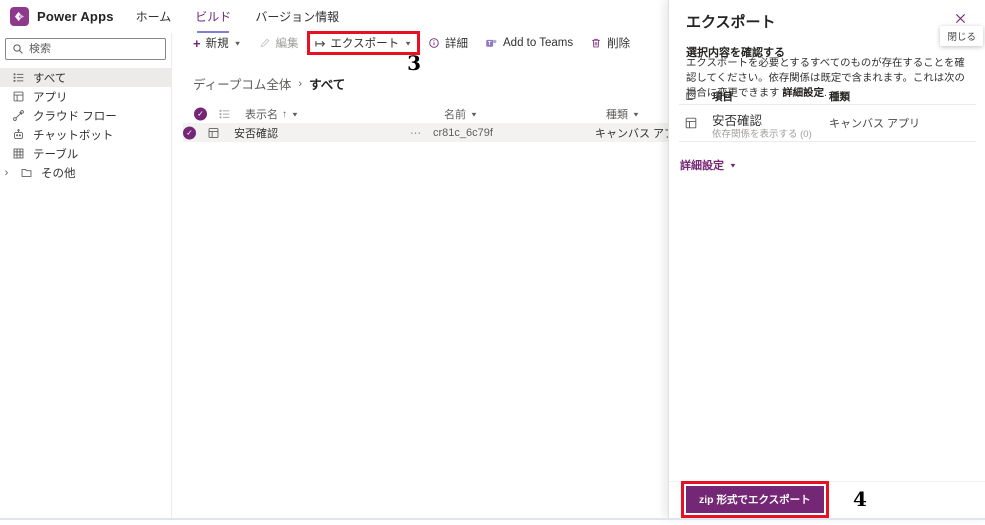  I want to click on trash-icon, so click(596, 43).